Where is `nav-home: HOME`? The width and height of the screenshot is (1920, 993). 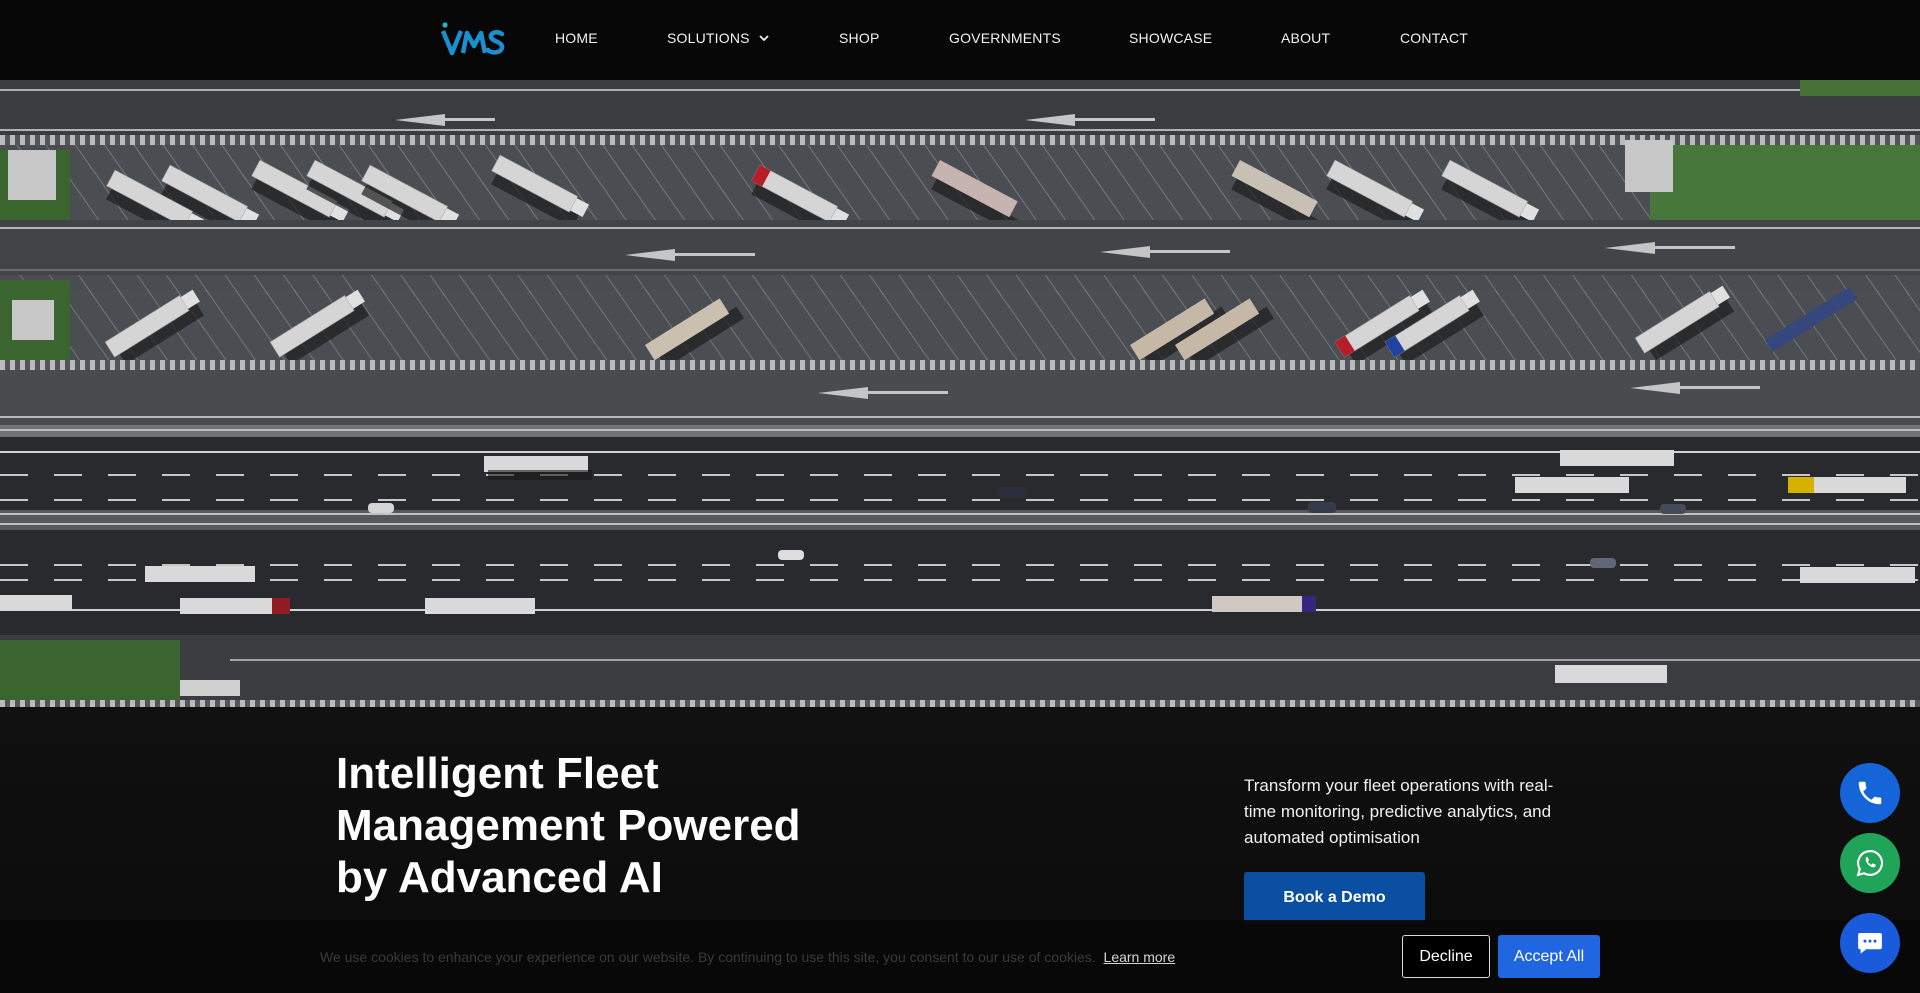
nav-home: HOME is located at coordinates (576, 38).